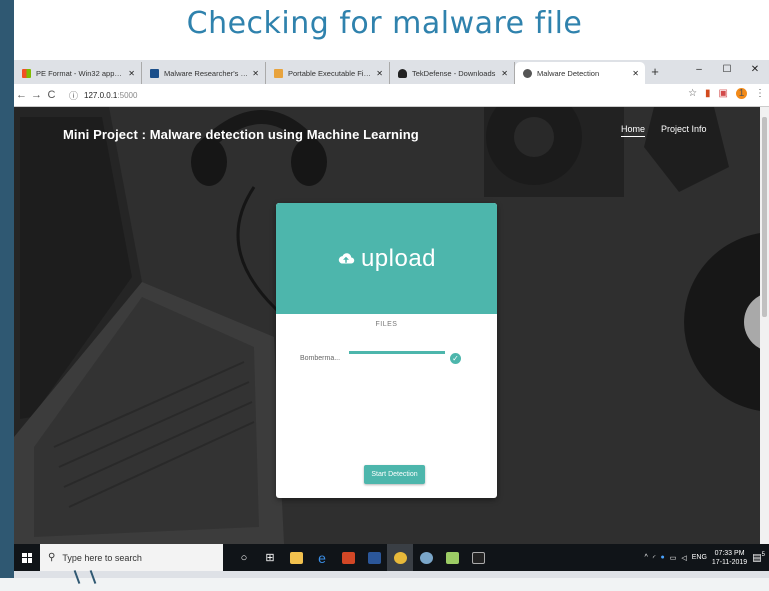  I want to click on clock: 07:33 PM 17-11-2019, so click(729, 558).